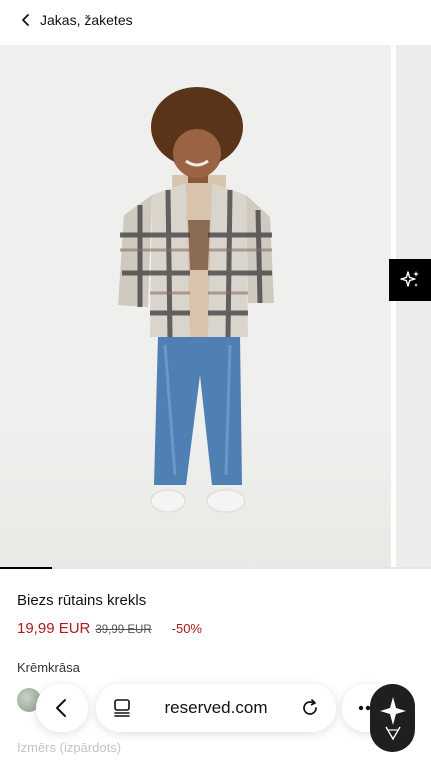 Image resolution: width=431 pixels, height=768 pixels. Describe the element at coordinates (48, 667) in the screenshot. I see `color-name: Krēmkrāsa` at that location.